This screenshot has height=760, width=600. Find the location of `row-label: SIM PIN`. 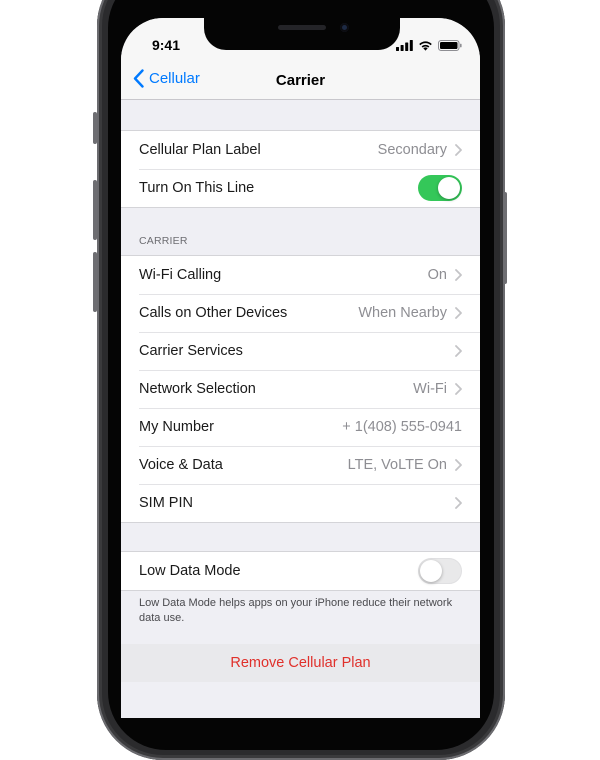

row-label: SIM PIN is located at coordinates (166, 503).